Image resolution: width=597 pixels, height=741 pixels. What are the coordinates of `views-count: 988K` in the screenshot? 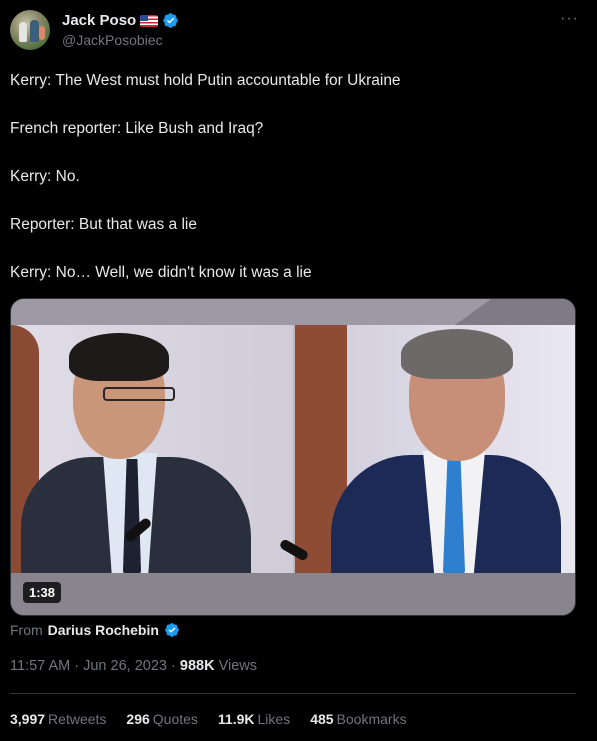 It's located at (197, 666).